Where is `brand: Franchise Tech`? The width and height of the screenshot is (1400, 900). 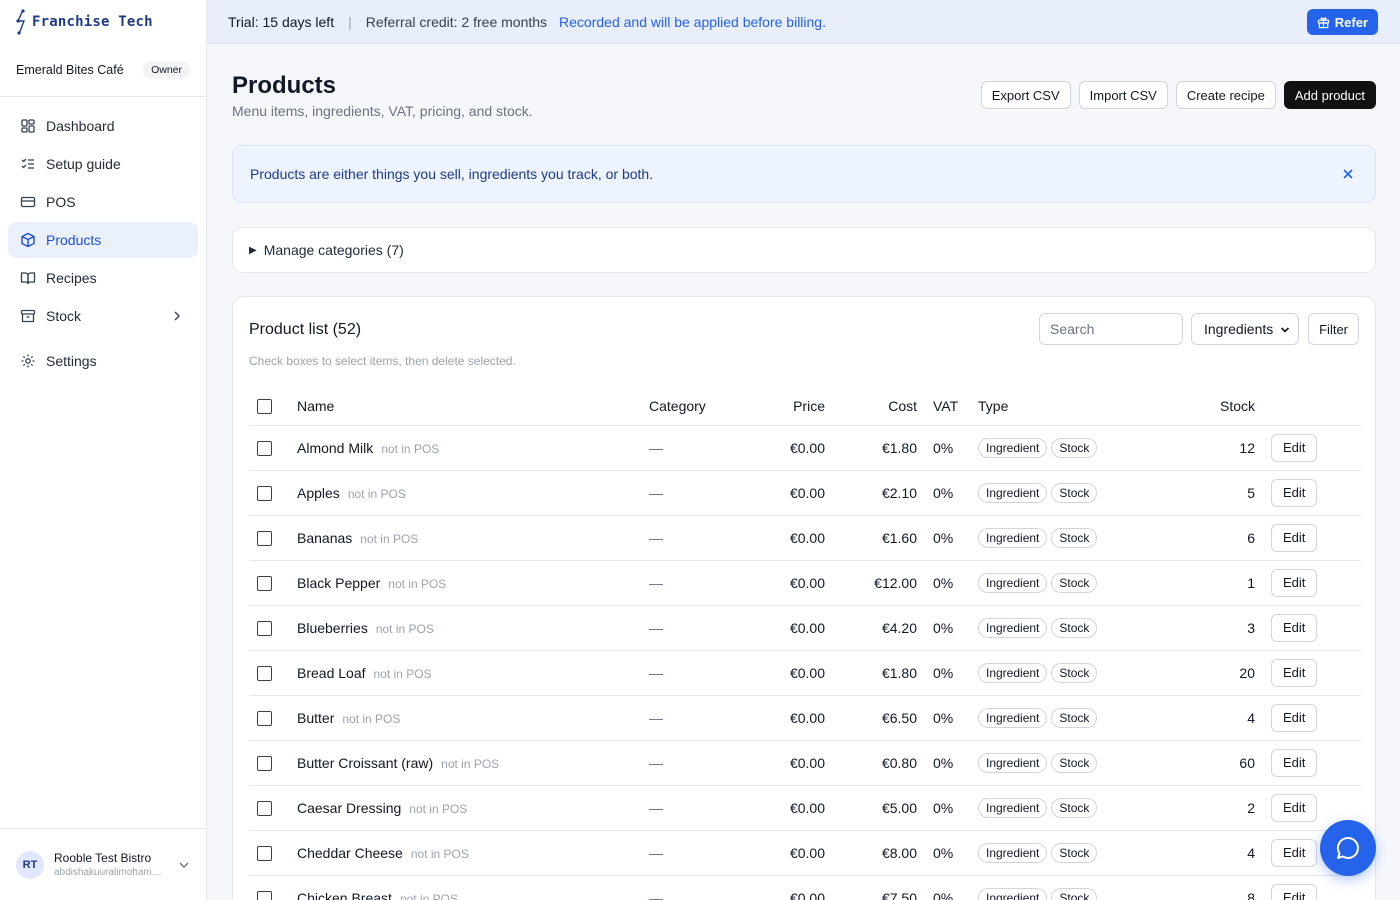
brand: Franchise Tech is located at coordinates (103, 22).